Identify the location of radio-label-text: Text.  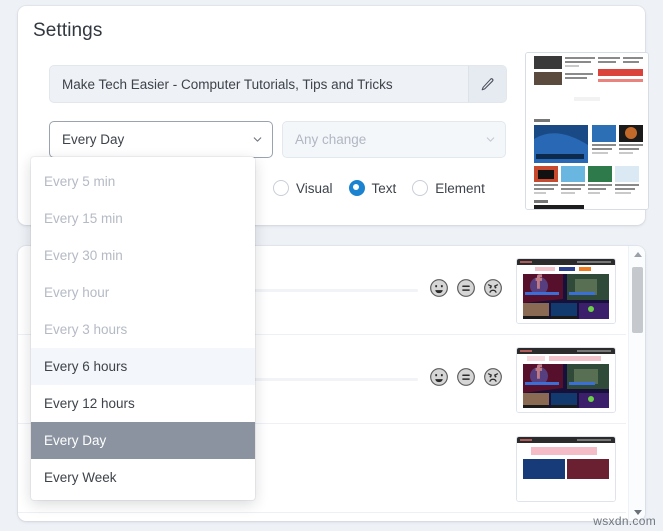
(384, 188).